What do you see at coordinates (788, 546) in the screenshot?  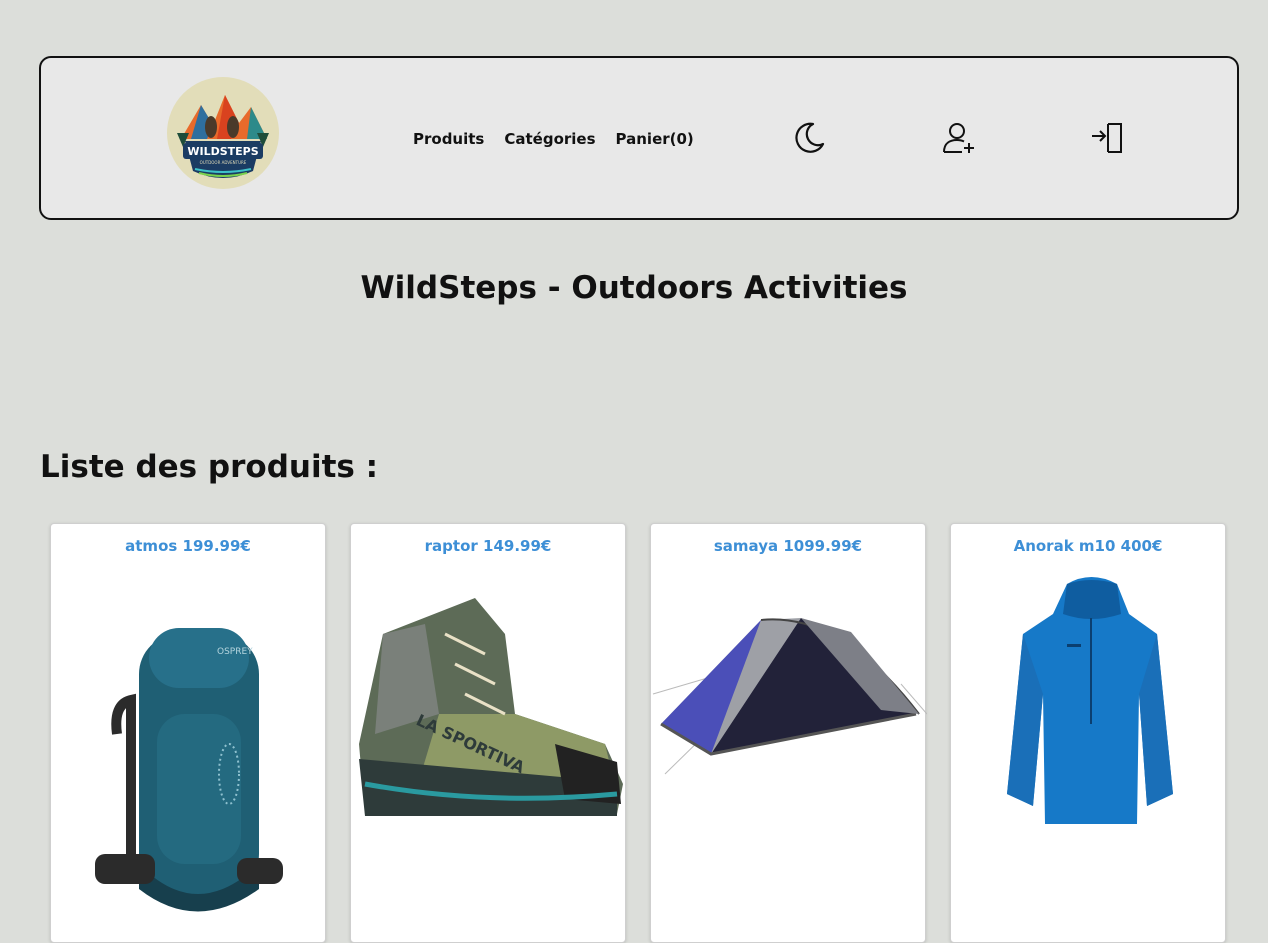 I see `product-title: samaya 1099.99€` at bounding box center [788, 546].